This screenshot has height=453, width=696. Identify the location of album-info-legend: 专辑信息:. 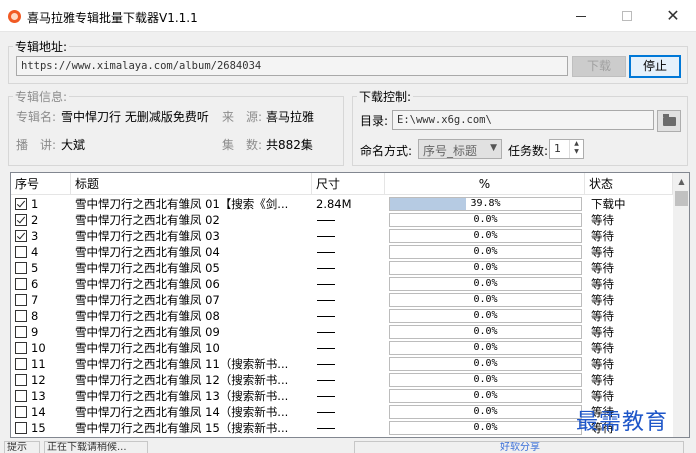
(41, 97).